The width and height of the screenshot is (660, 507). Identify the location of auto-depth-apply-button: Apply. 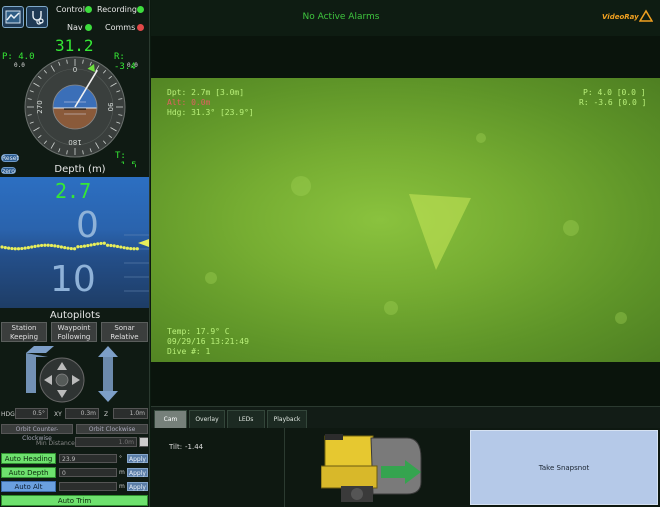
(137, 472).